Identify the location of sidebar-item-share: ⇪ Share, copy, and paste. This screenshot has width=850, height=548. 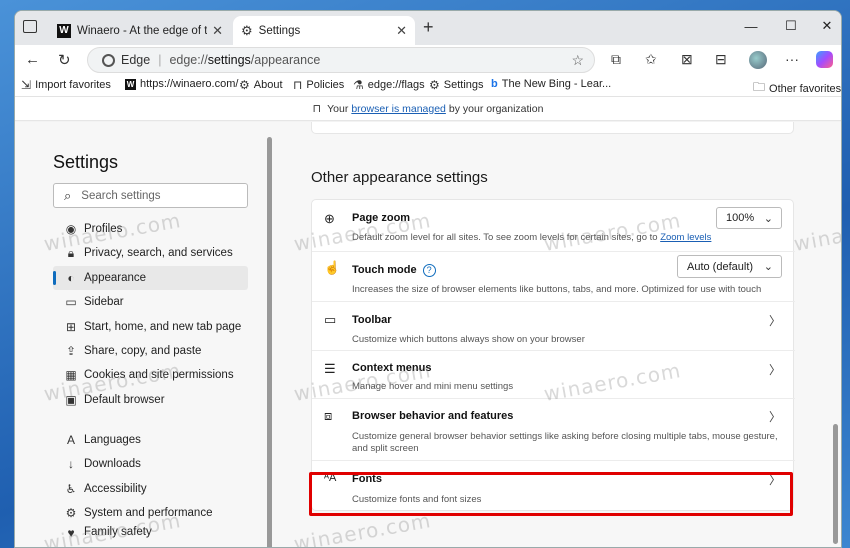
(150, 351).